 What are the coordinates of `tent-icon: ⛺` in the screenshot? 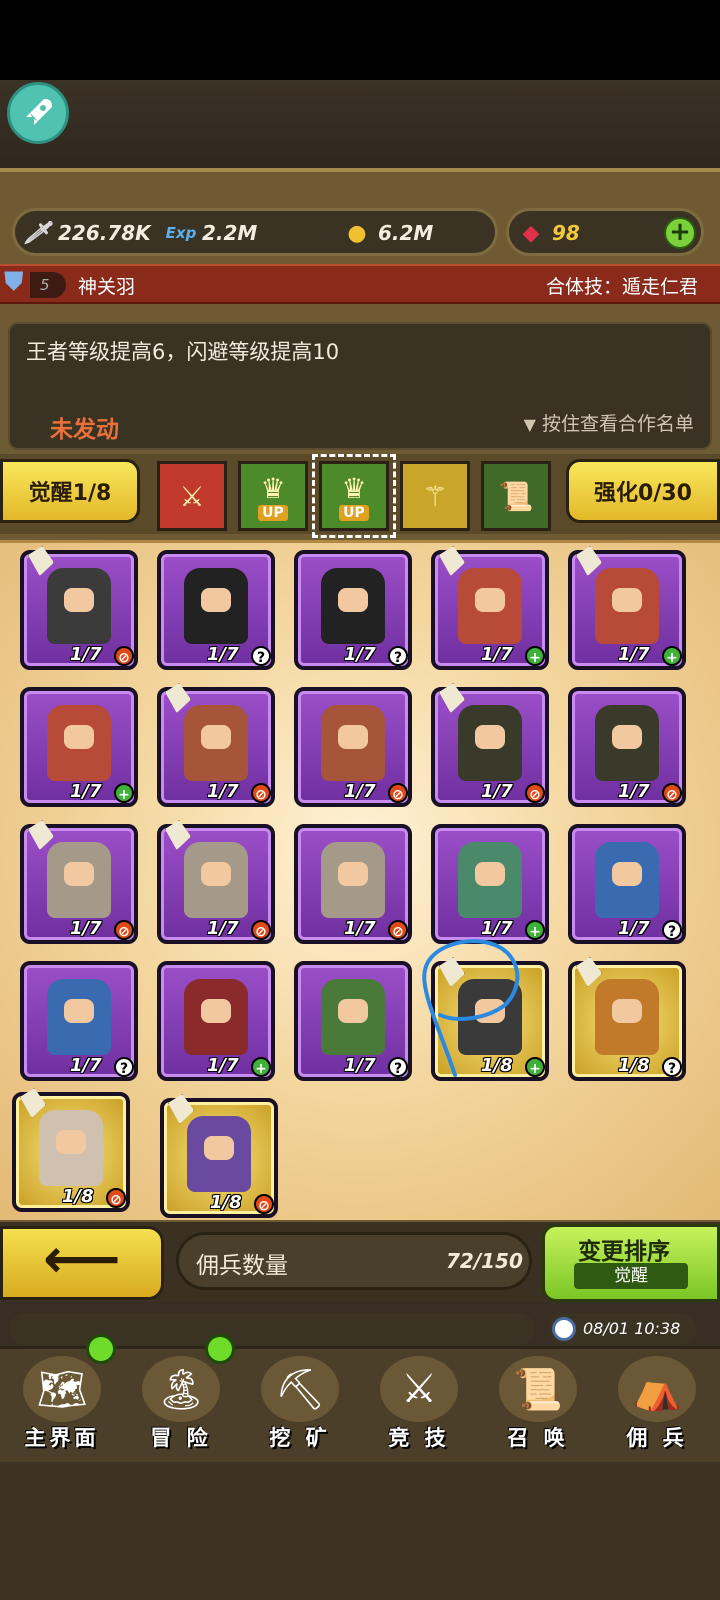 It's located at (657, 1389).